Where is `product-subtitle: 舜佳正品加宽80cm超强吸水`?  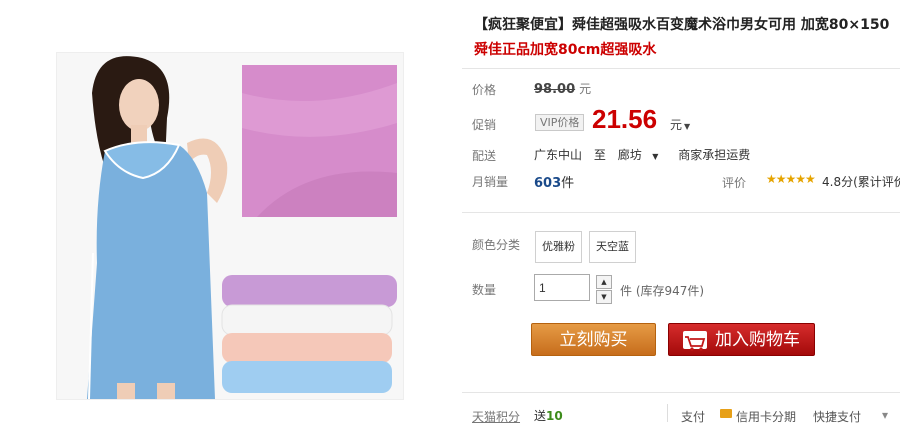 product-subtitle: 舜佳正品加宽80cm超强吸水 is located at coordinates (565, 50).